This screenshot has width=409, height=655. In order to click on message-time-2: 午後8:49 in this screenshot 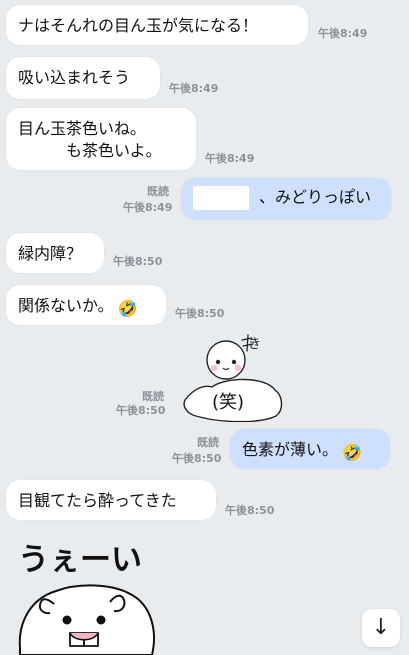, I will do `click(194, 88)`.